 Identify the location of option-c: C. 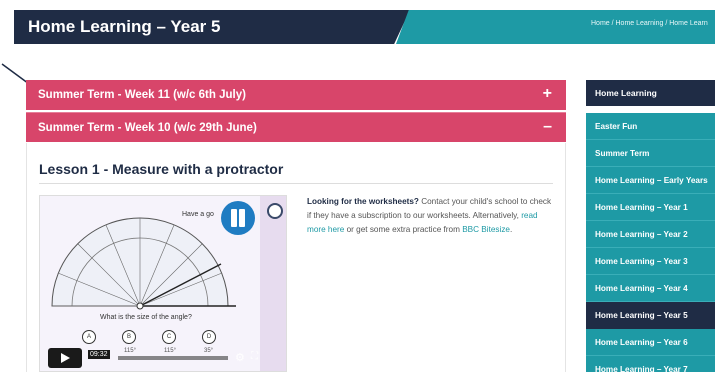
(169, 337).